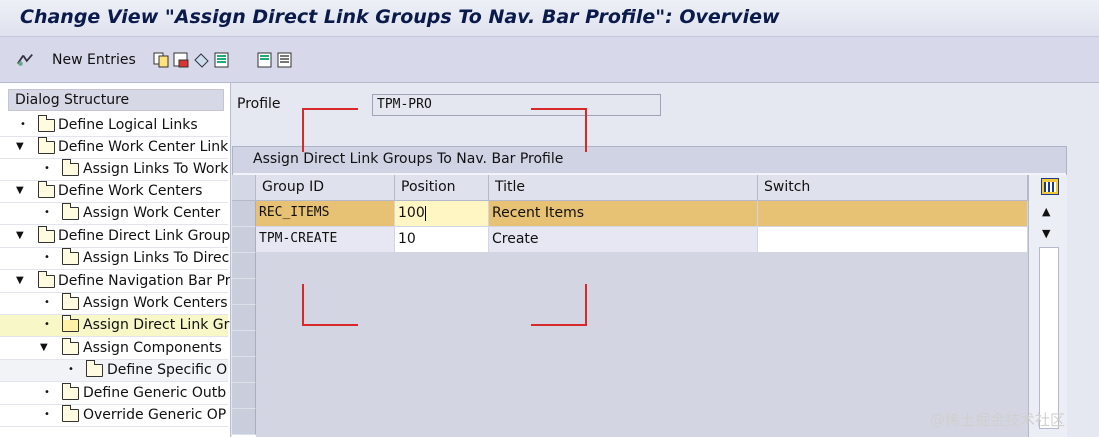 The width and height of the screenshot is (1099, 437). What do you see at coordinates (411, 213) in the screenshot?
I see `cell-position-value: 100` at bounding box center [411, 213].